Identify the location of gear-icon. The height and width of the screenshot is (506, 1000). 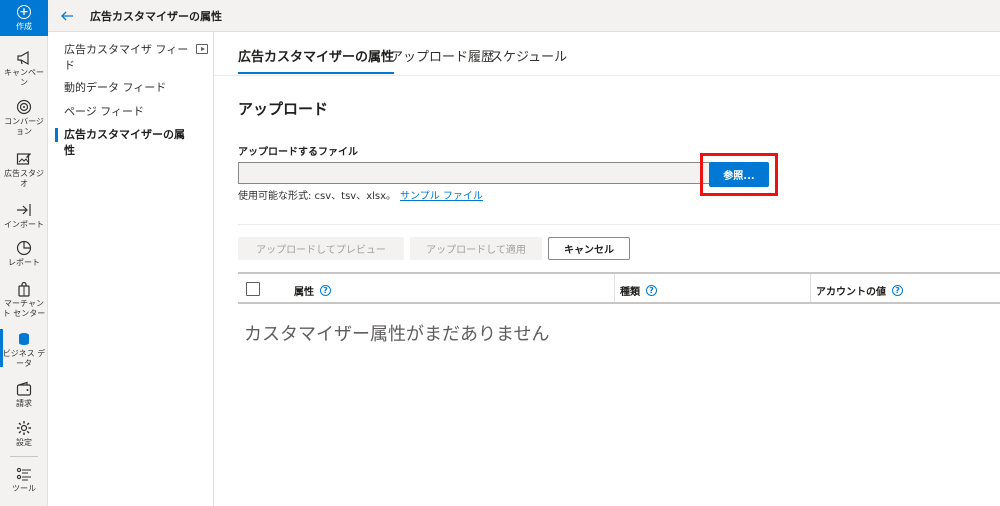
(24, 428).